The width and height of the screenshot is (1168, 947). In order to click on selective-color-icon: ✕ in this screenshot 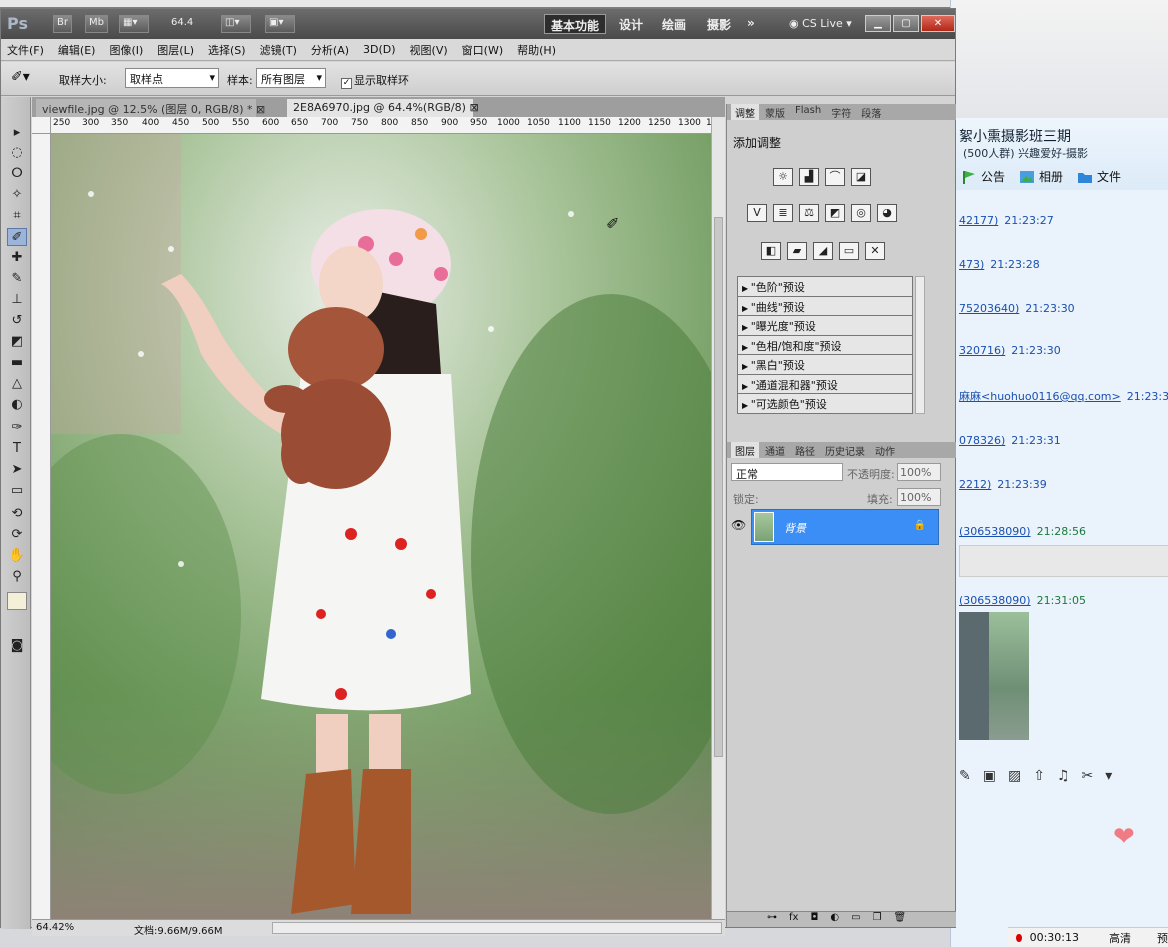, I will do `click(875, 251)`.